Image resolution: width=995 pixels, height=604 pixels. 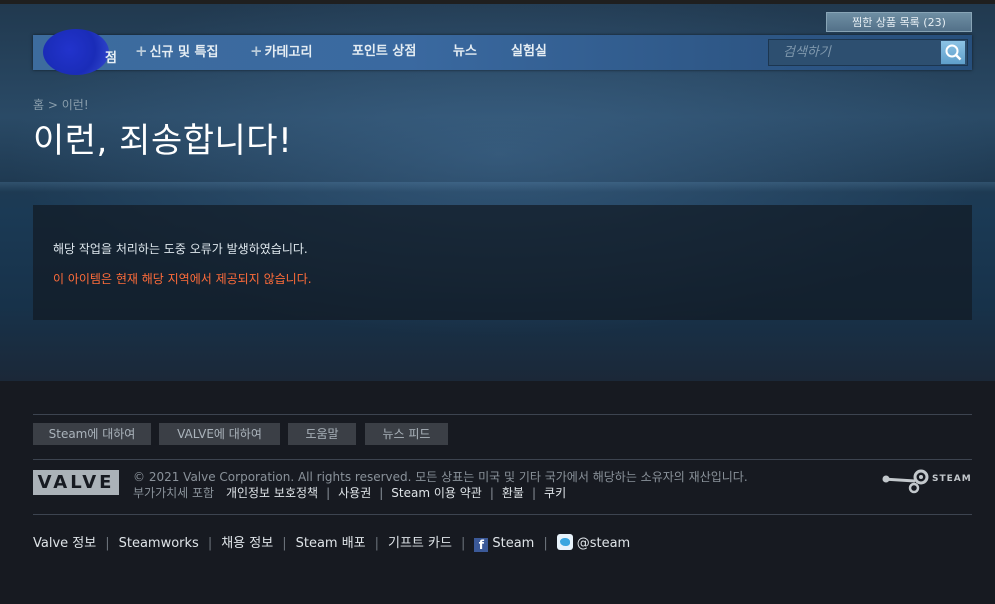 What do you see at coordinates (603, 543) in the screenshot?
I see `twitter-label: @steam` at bounding box center [603, 543].